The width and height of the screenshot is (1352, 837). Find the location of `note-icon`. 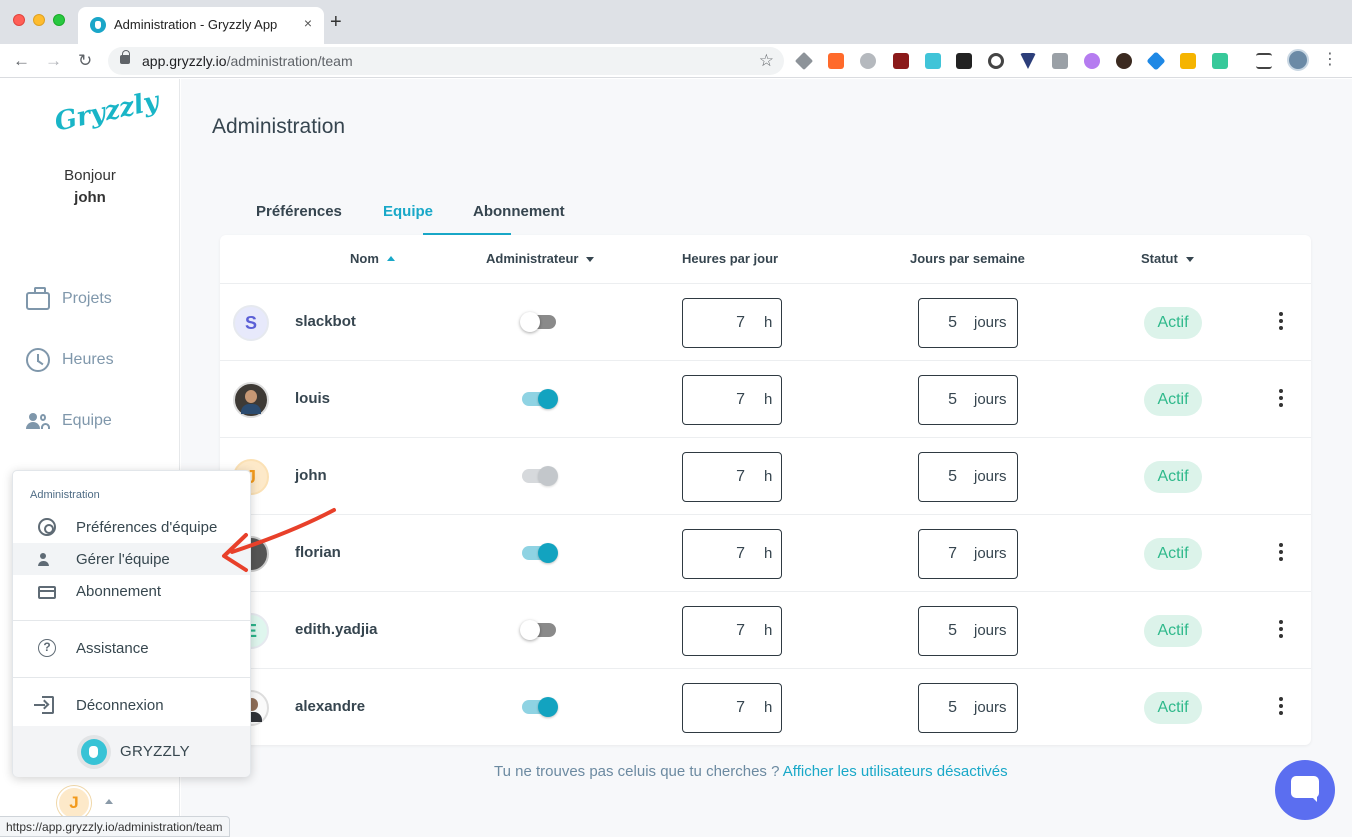

note-icon is located at coordinates (1188, 61).